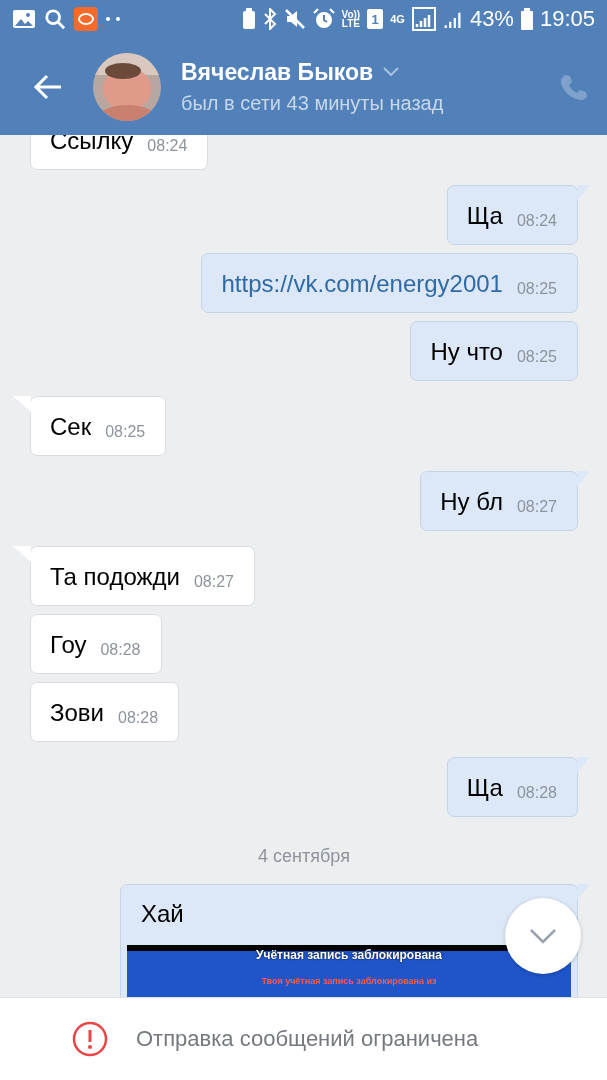  What do you see at coordinates (349, 981) in the screenshot?
I see `screenshot-text: Твоя учётная запись заблокирована из` at bounding box center [349, 981].